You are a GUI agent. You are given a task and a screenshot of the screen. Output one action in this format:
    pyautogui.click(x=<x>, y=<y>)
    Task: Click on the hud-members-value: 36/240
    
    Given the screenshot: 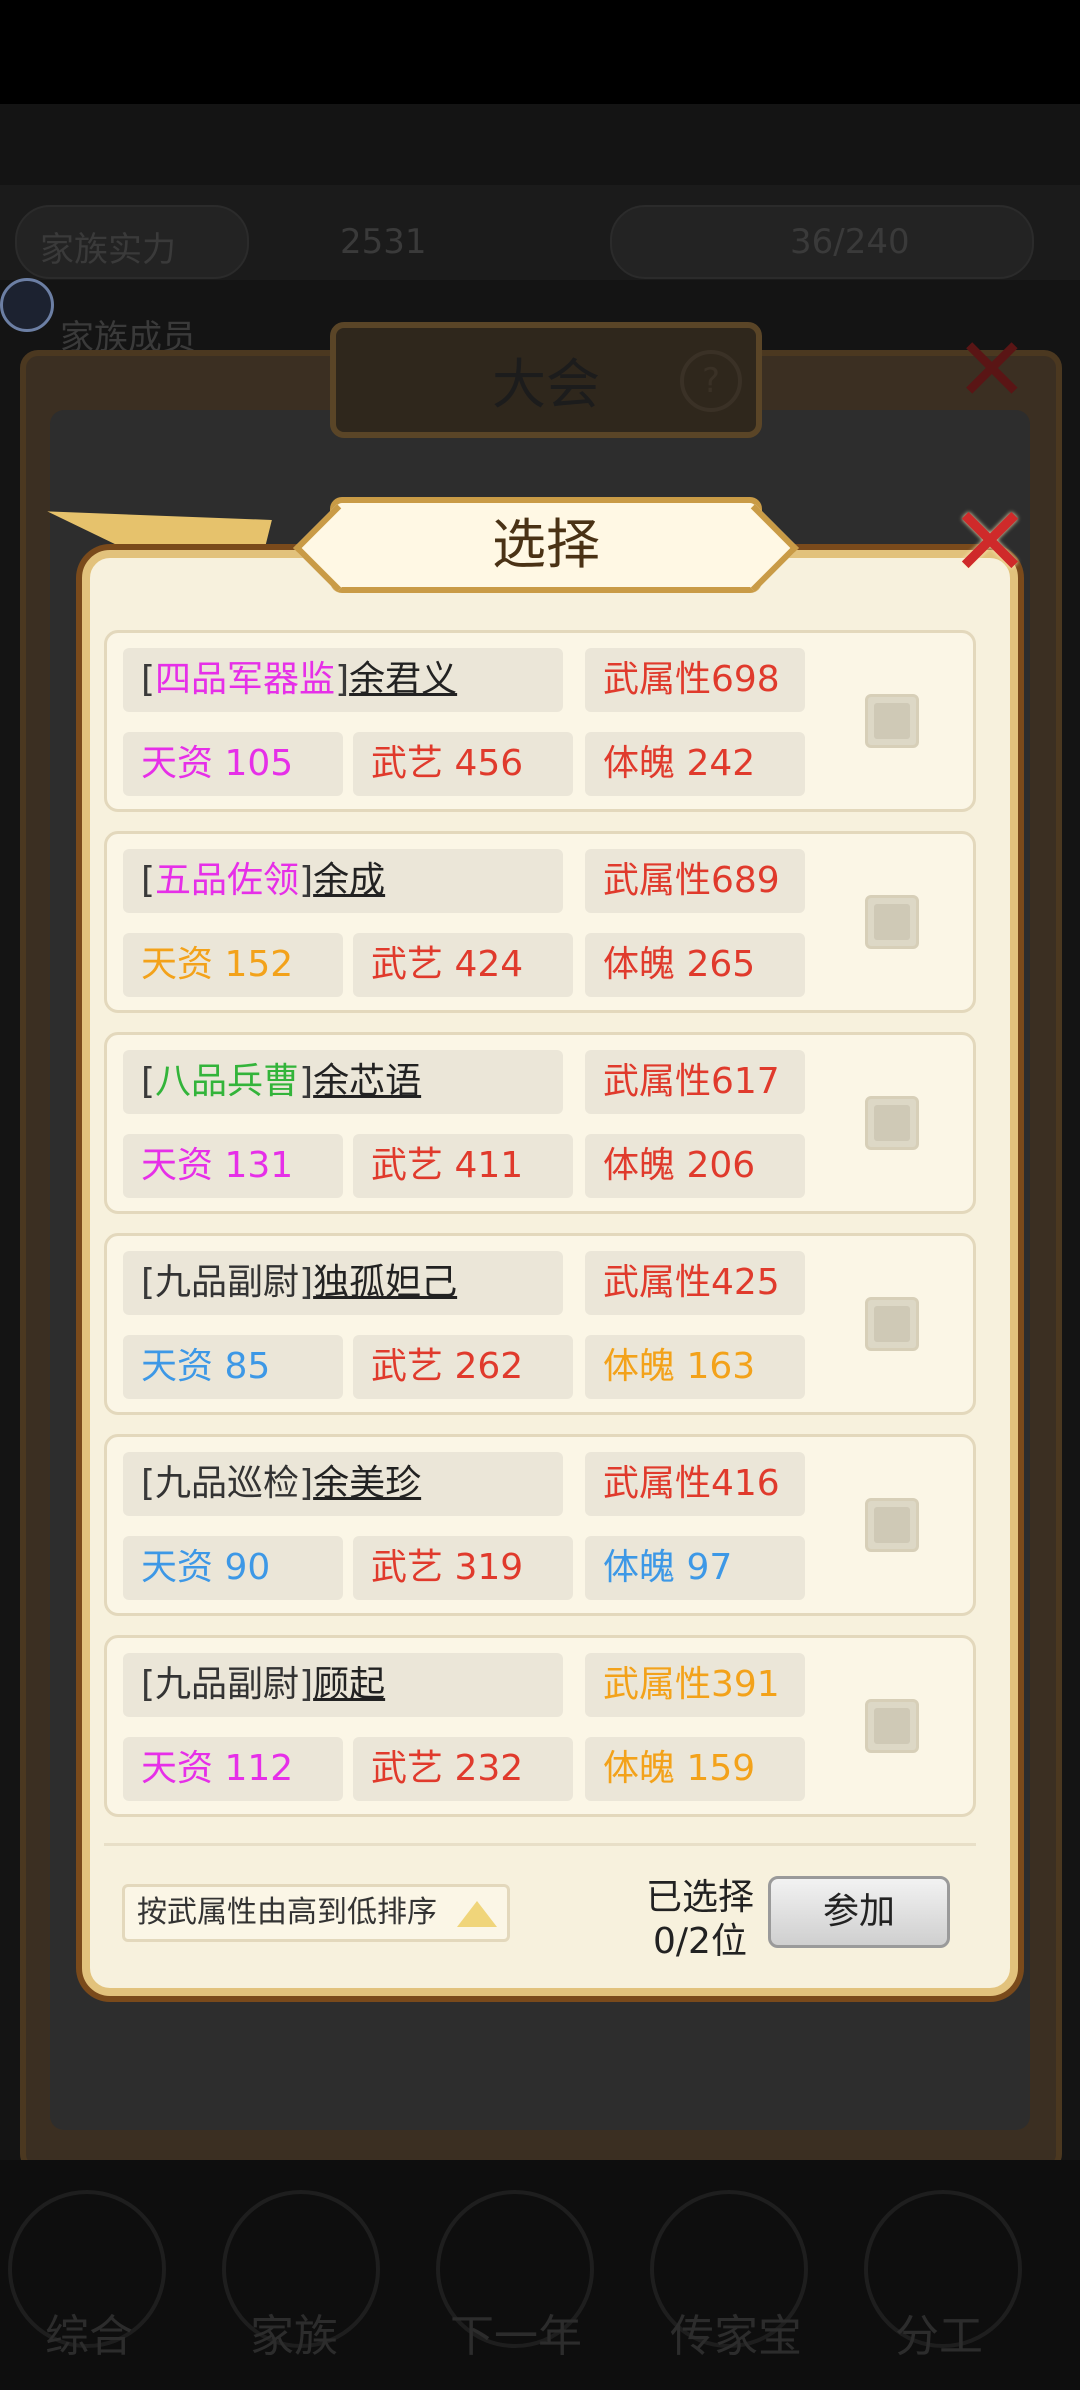 What is the action you would take?
    pyautogui.click(x=850, y=242)
    